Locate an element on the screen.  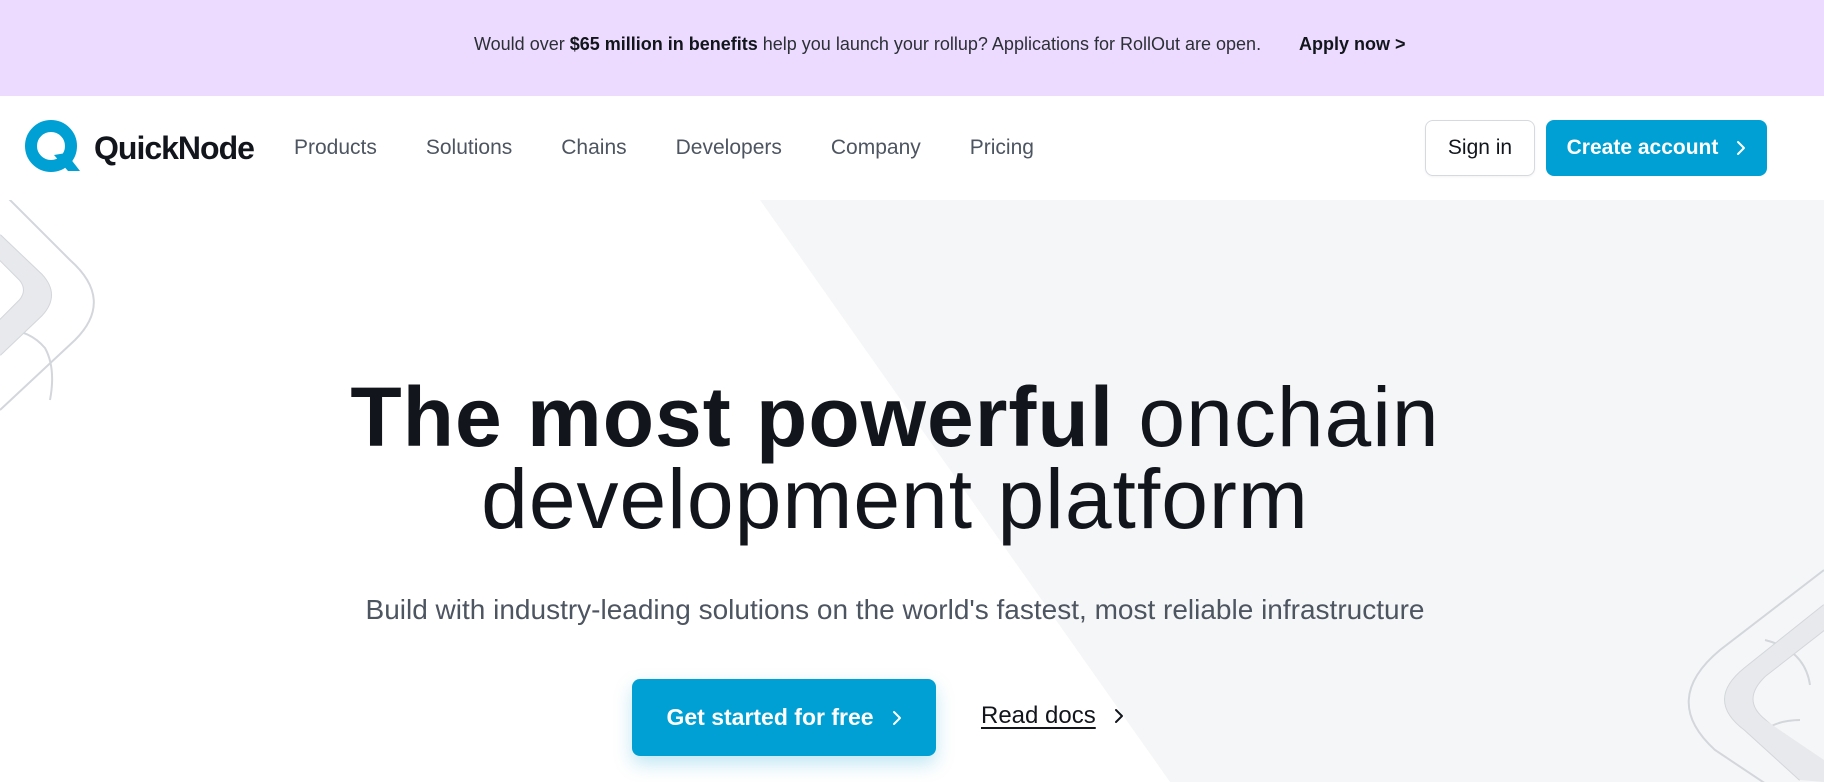
nav-link-products: Products is located at coordinates (335, 148).